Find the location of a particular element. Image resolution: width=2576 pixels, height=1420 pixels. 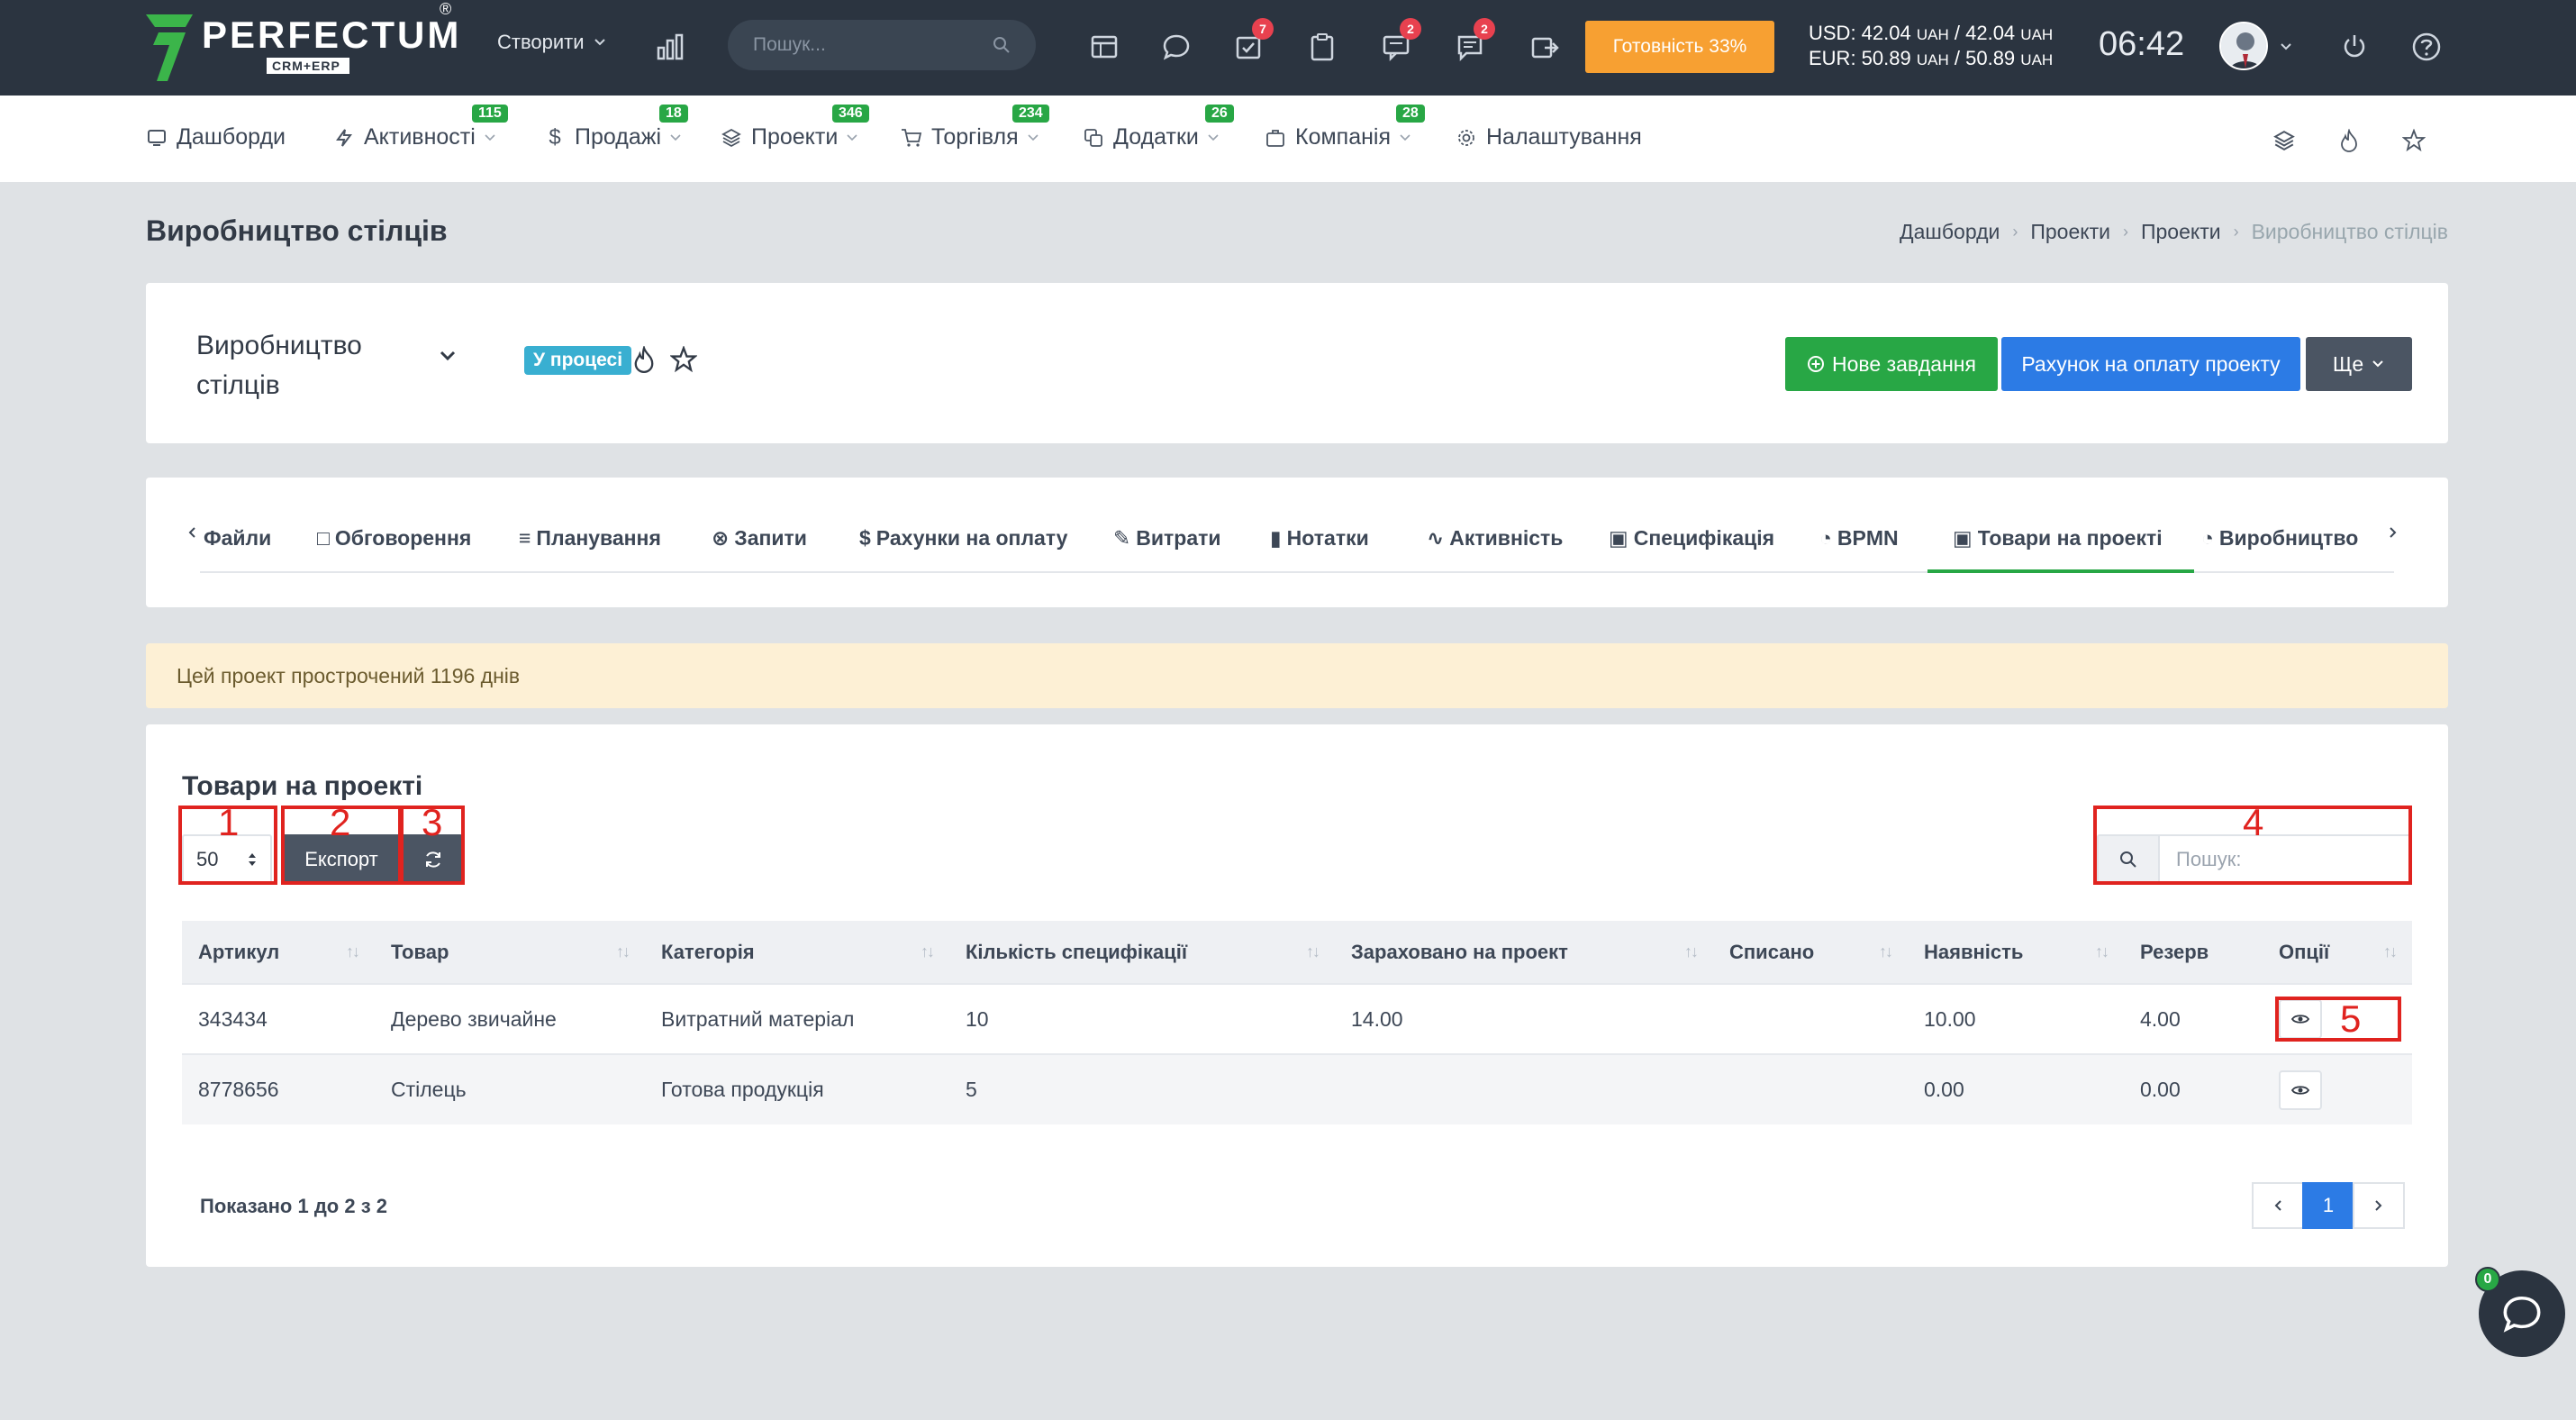

nav-badge: 18 is located at coordinates (673, 114).